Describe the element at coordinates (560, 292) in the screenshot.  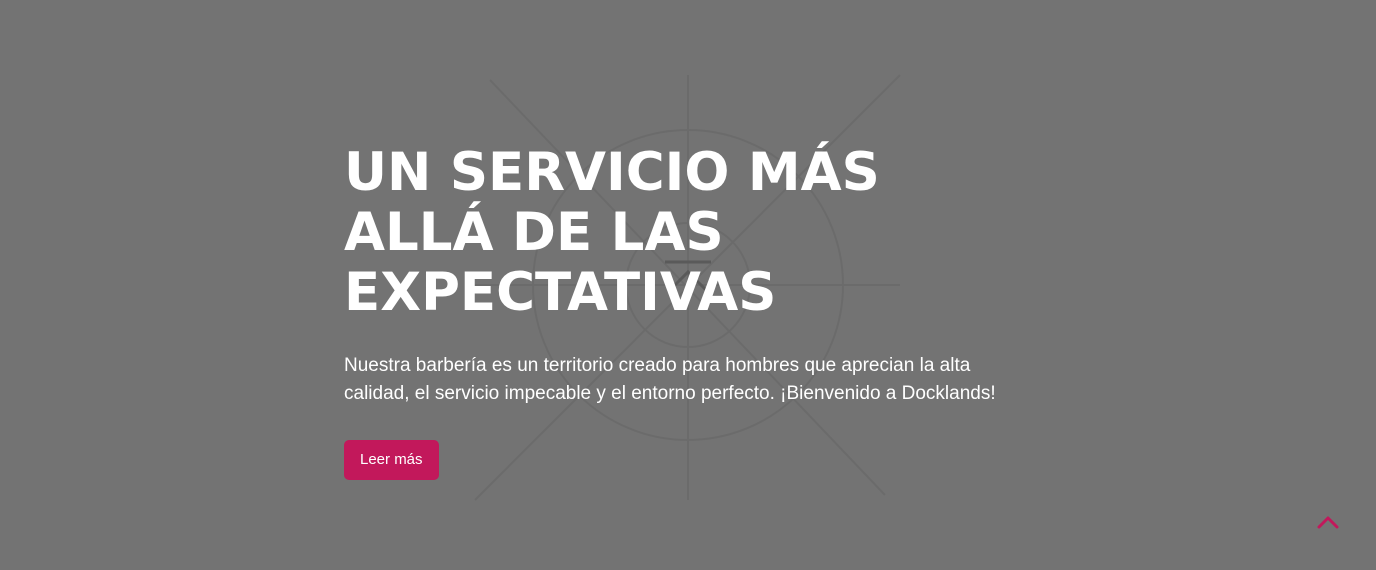
I see `hero-title-line-3: EXPECTATIVAS` at that location.